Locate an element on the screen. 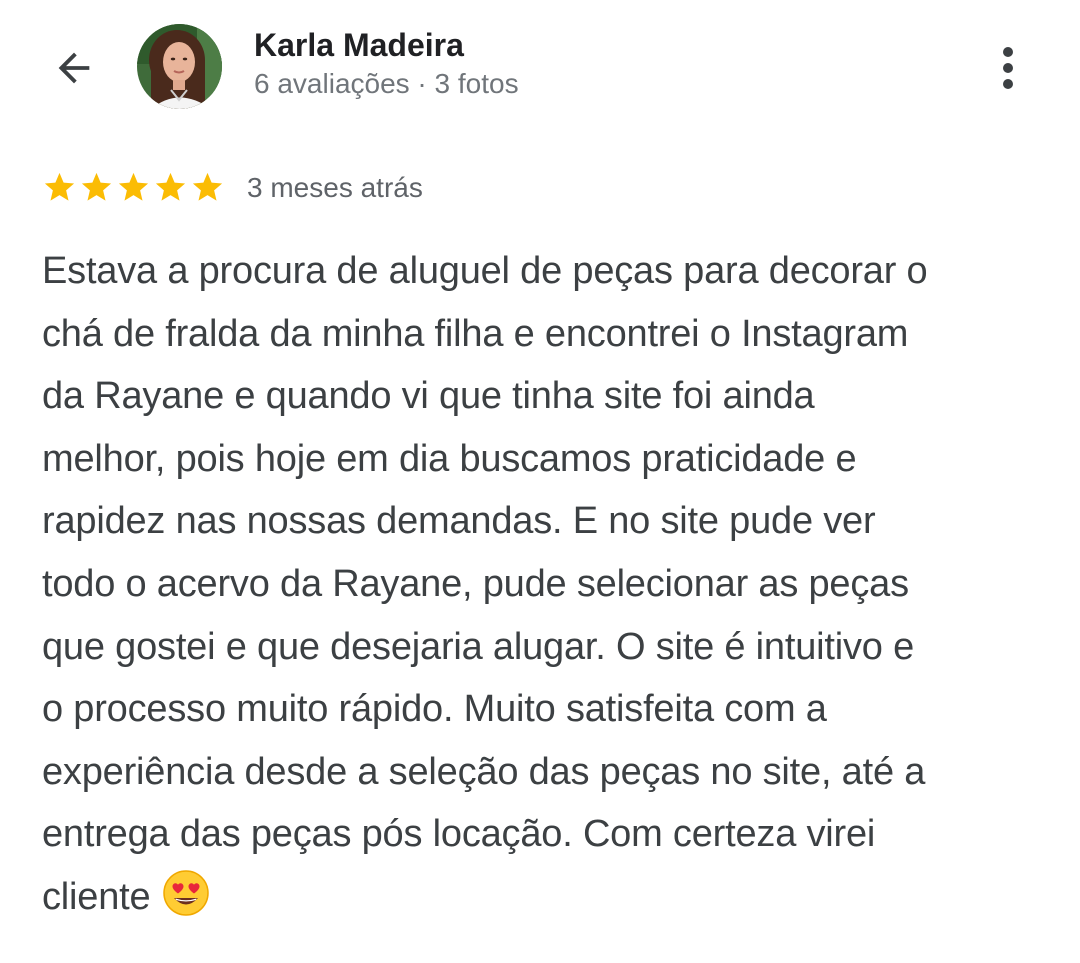 This screenshot has width=1080, height=963. author-info: Karla Madeira 6 avaliações · 3 fotos is located at coordinates (386, 64).